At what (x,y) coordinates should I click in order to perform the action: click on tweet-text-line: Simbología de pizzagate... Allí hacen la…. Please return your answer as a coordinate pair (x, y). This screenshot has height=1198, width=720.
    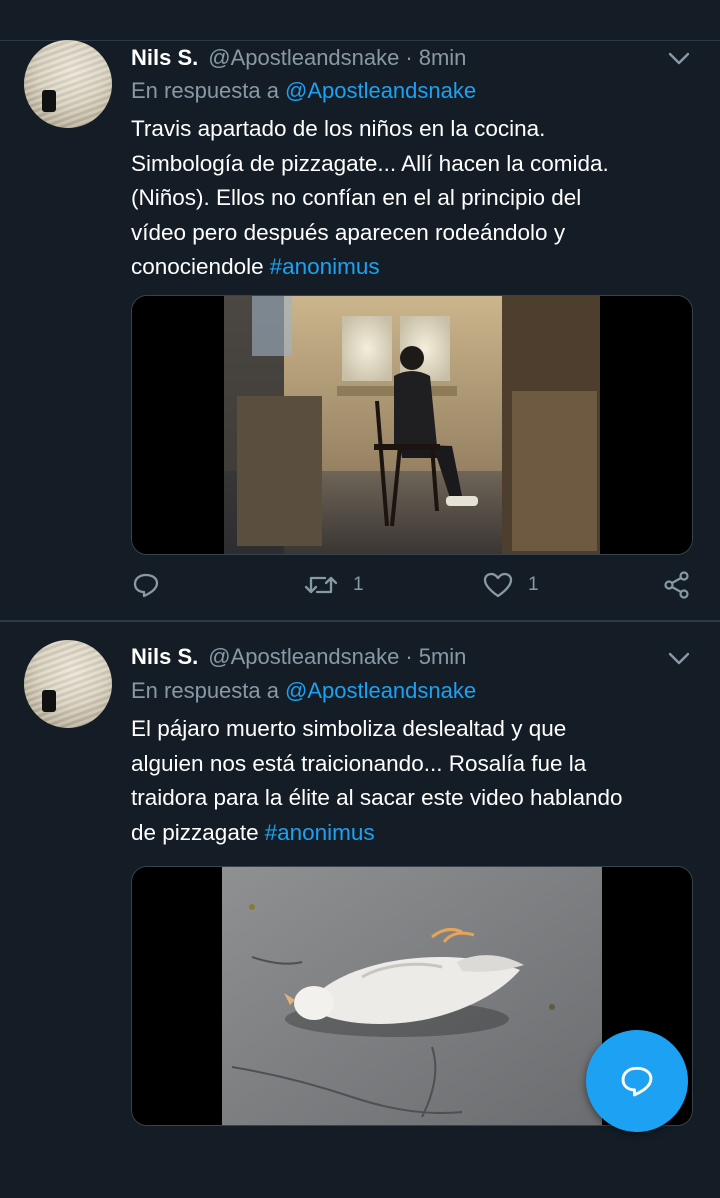
    Looking at the image, I should click on (370, 163).